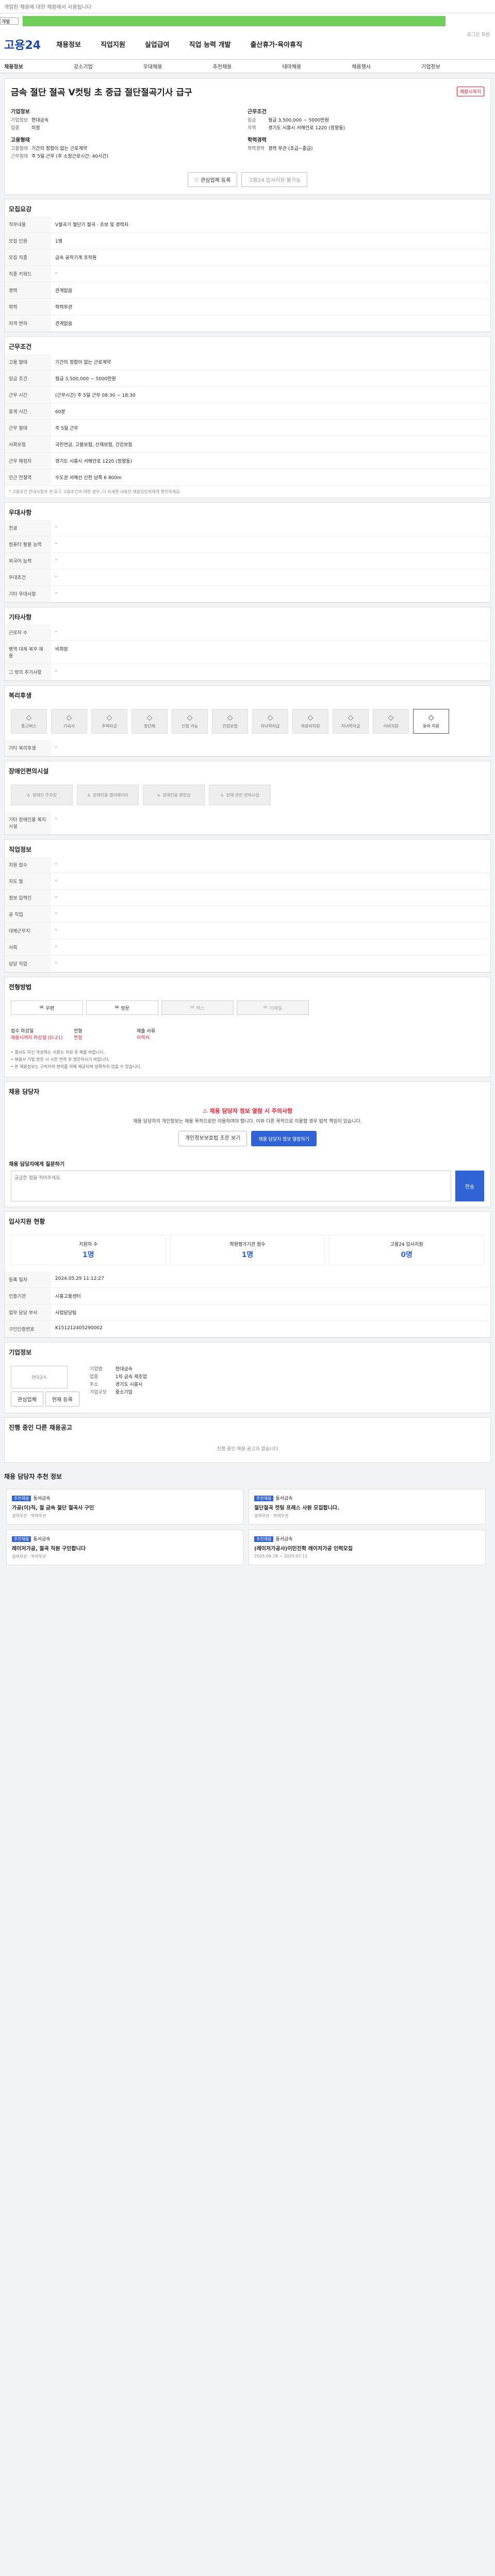 This screenshot has height=2576, width=495. I want to click on favorite-company-button: ♡ 관심업체 등록, so click(212, 180).